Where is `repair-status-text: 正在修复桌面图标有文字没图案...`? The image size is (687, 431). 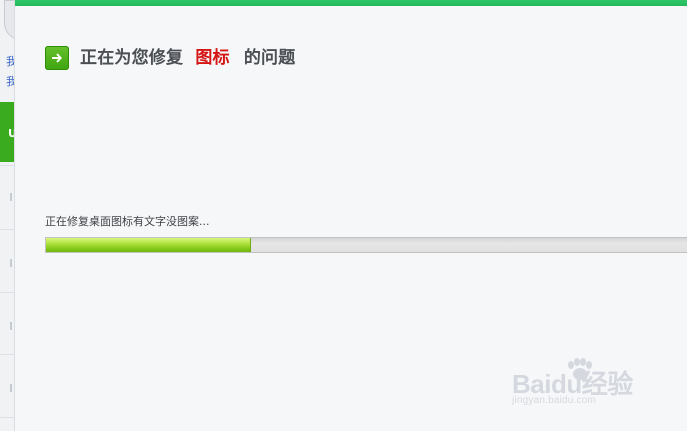 repair-status-text: 正在修复桌面图标有文字没图案... is located at coordinates (127, 221).